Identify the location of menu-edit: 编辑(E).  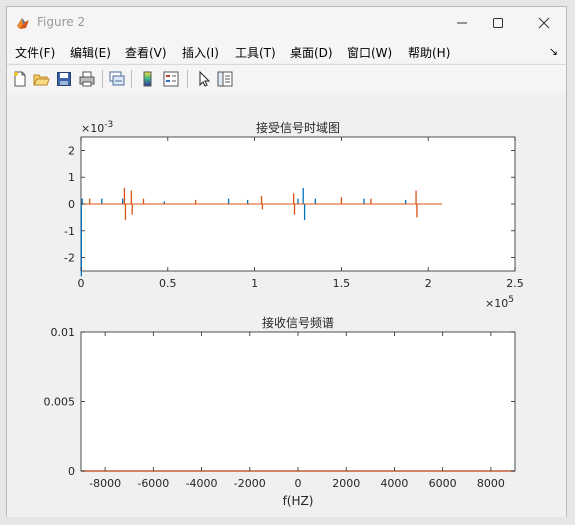
(90, 52).